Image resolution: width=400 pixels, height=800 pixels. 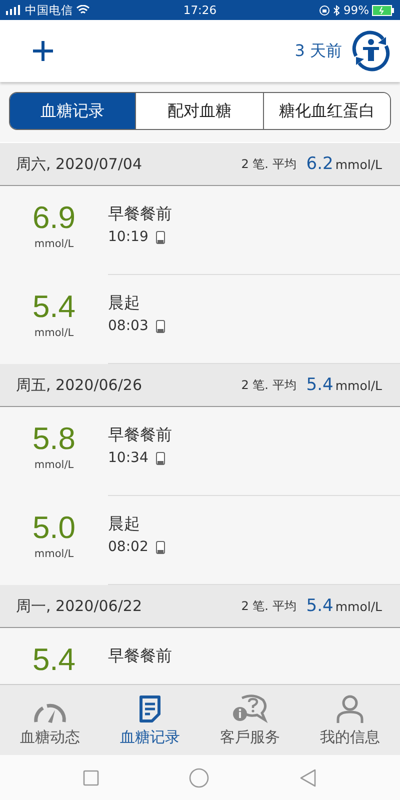 What do you see at coordinates (54, 439) in the screenshot?
I see `glucose-value: 5.8` at bounding box center [54, 439].